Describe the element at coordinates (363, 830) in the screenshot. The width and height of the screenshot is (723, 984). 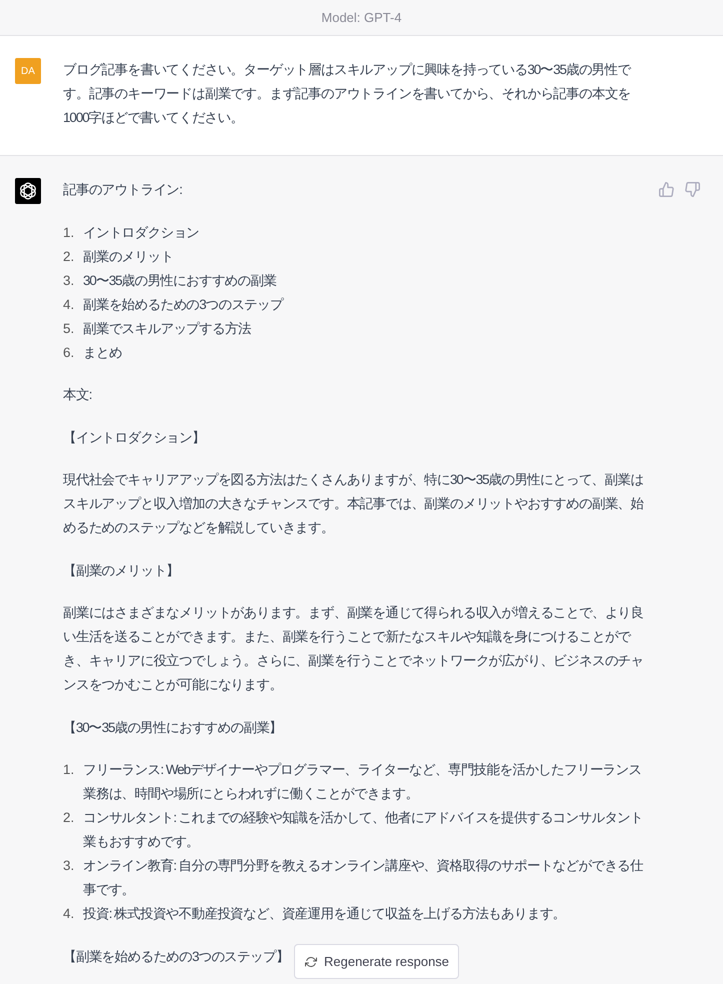
I see `list-item-text: コンサルタント: これまでの経験や知識を活かして、他者にアドバイスを提供するコンサルタント業もおすすめです。` at that location.